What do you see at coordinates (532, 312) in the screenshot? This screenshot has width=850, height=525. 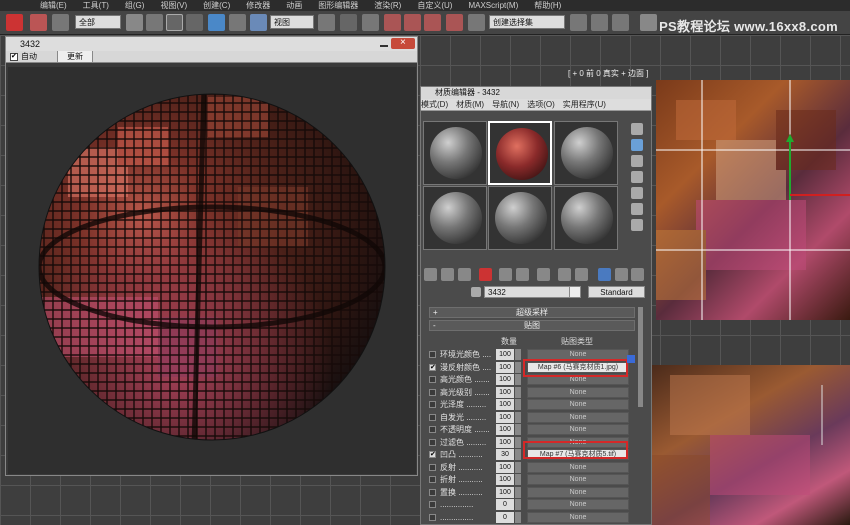 I see `rollout-supersampling: + 超级采样` at bounding box center [532, 312].